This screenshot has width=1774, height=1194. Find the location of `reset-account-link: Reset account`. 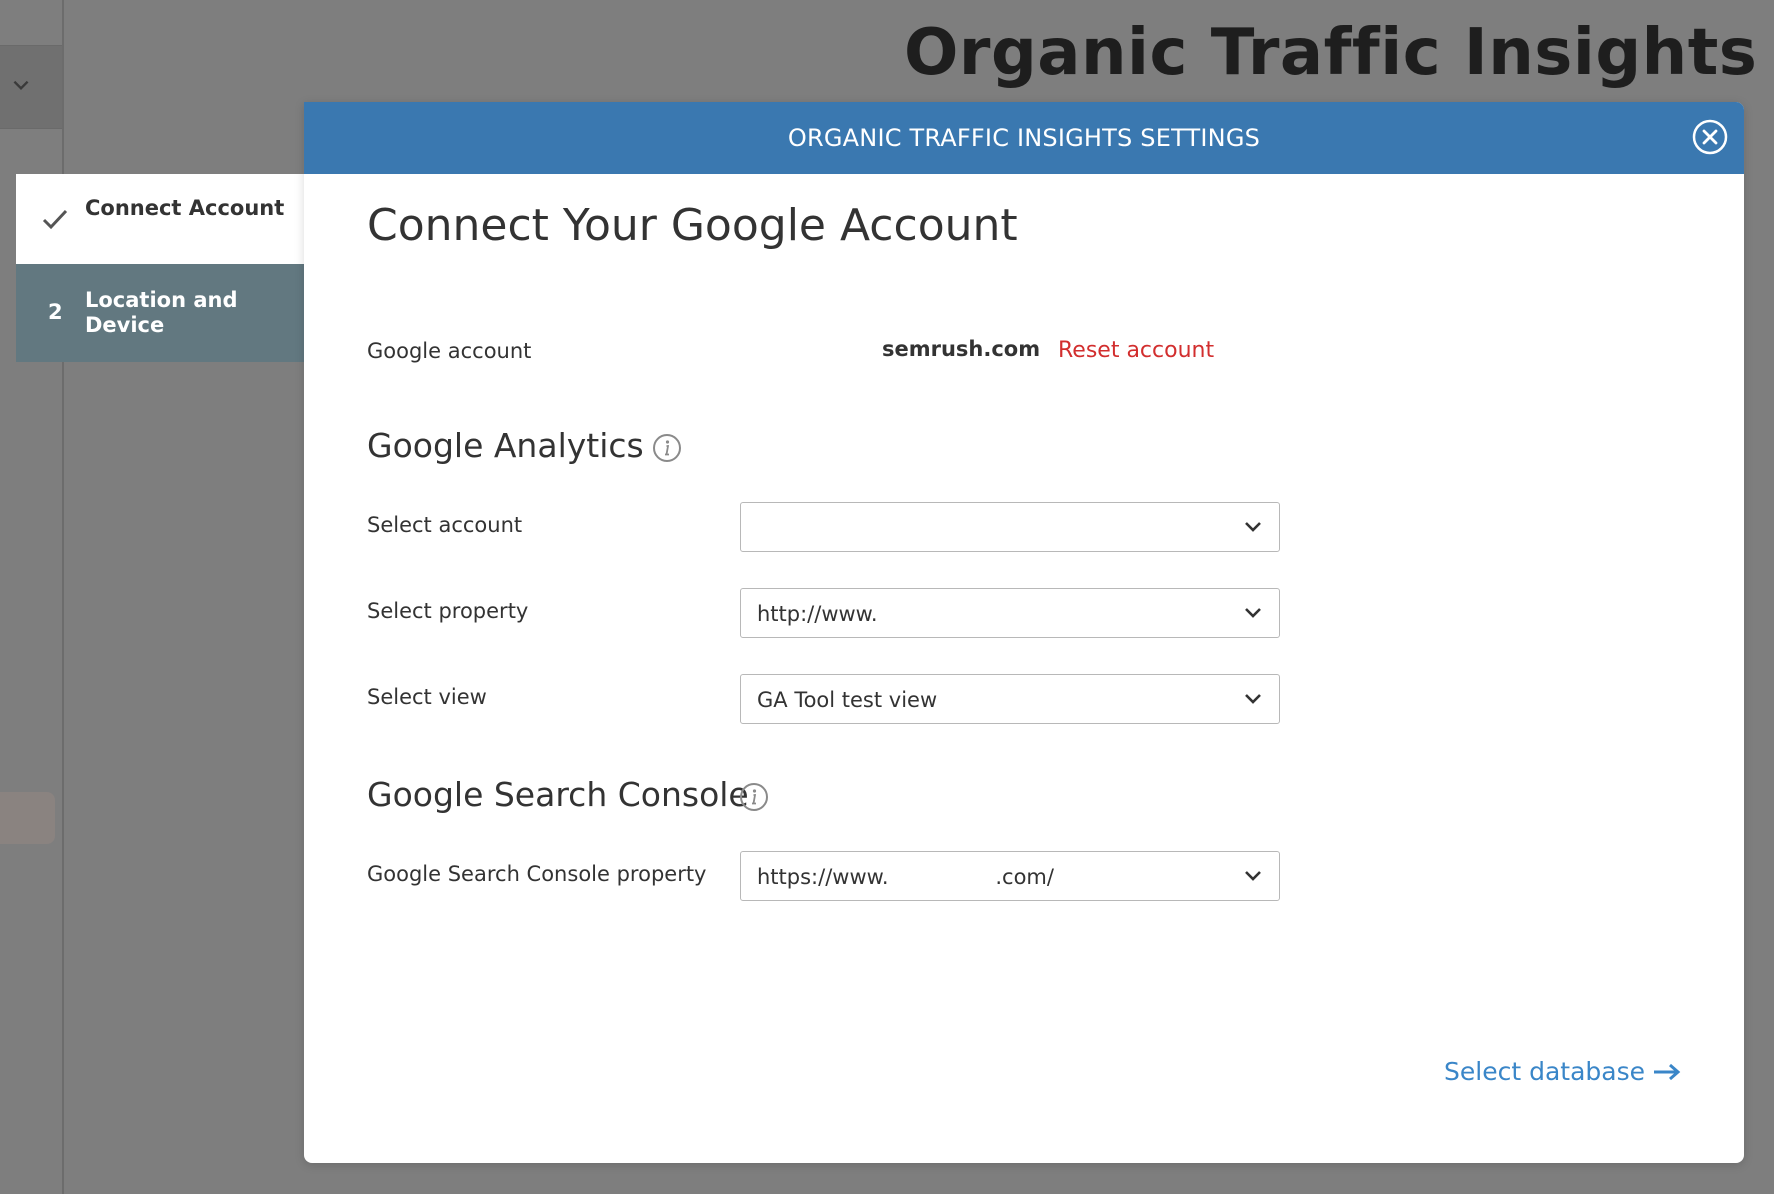

reset-account-link: Reset account is located at coordinates (1136, 350).